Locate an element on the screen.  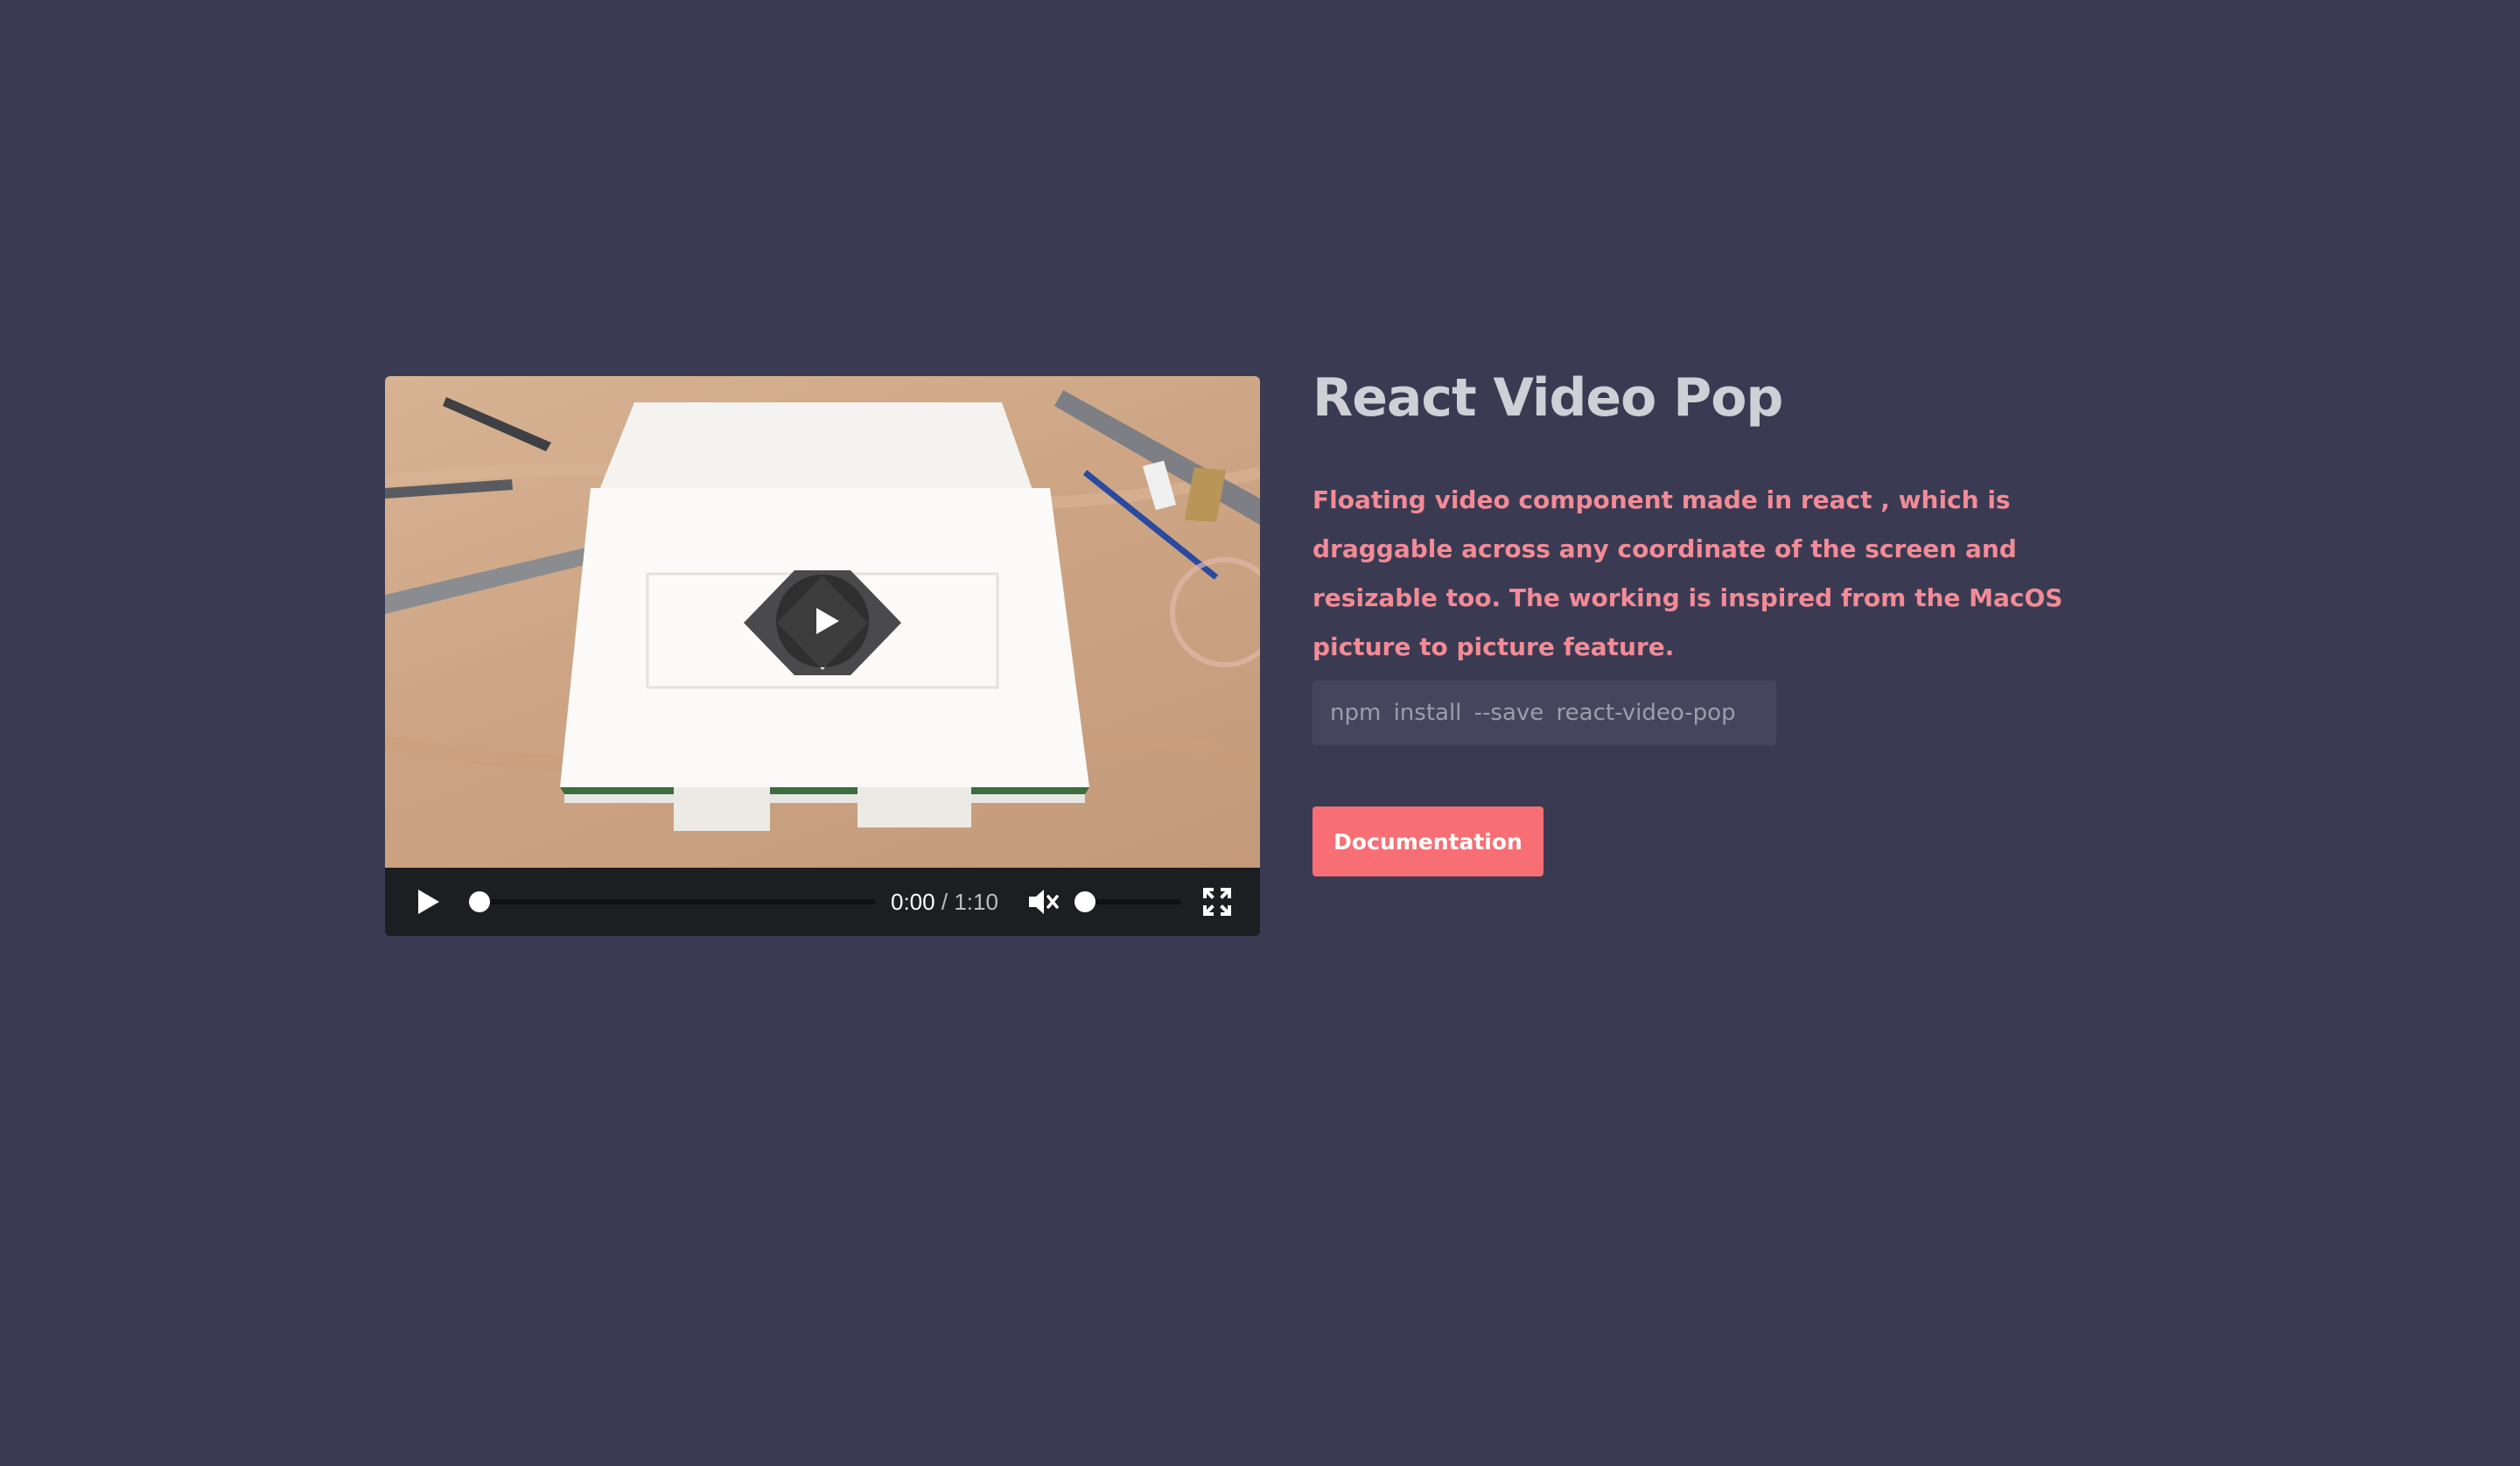
mute-button is located at coordinates (1044, 902).